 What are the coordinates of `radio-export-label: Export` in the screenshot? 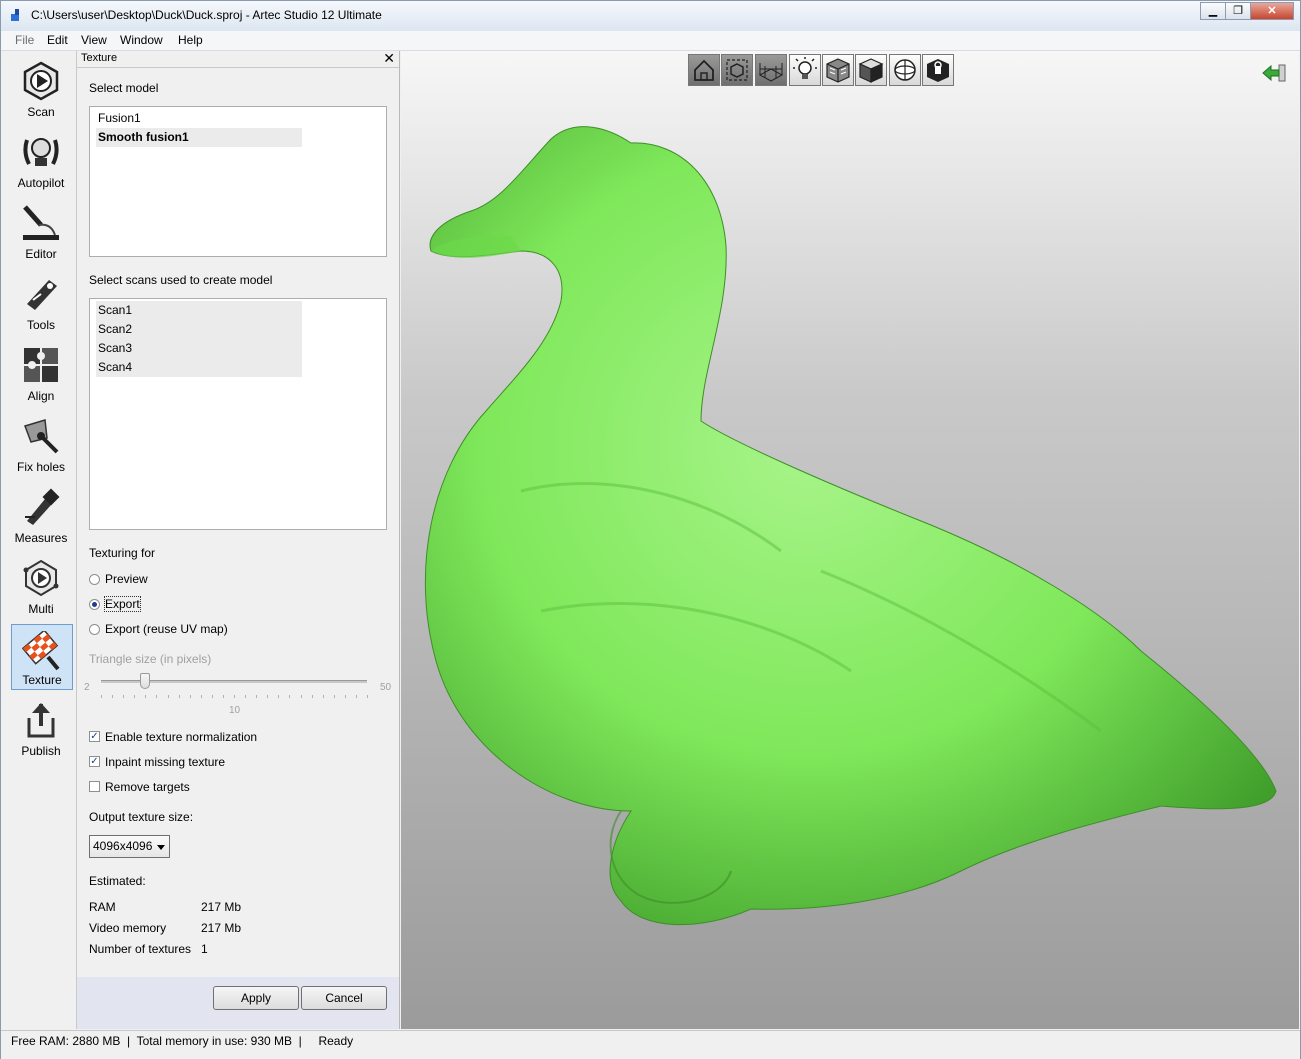 It's located at (122, 604).